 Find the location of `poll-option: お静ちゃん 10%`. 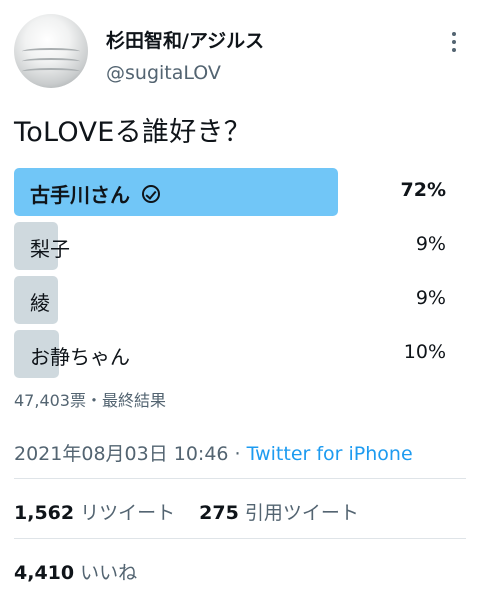

poll-option: お静ちゃん 10% is located at coordinates (232, 355).